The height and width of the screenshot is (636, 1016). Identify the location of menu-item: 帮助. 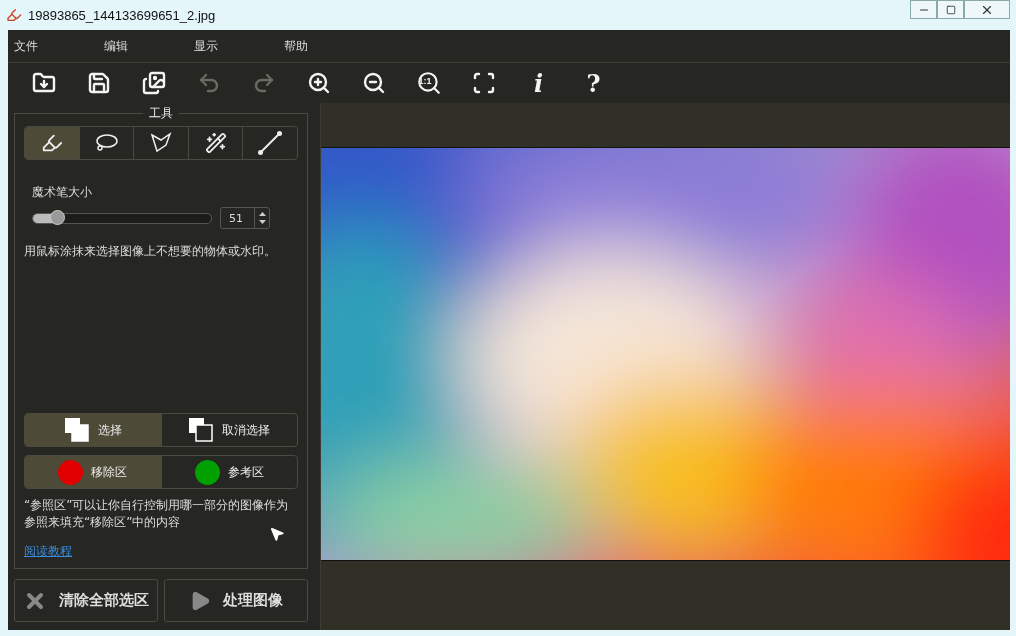
(323, 46).